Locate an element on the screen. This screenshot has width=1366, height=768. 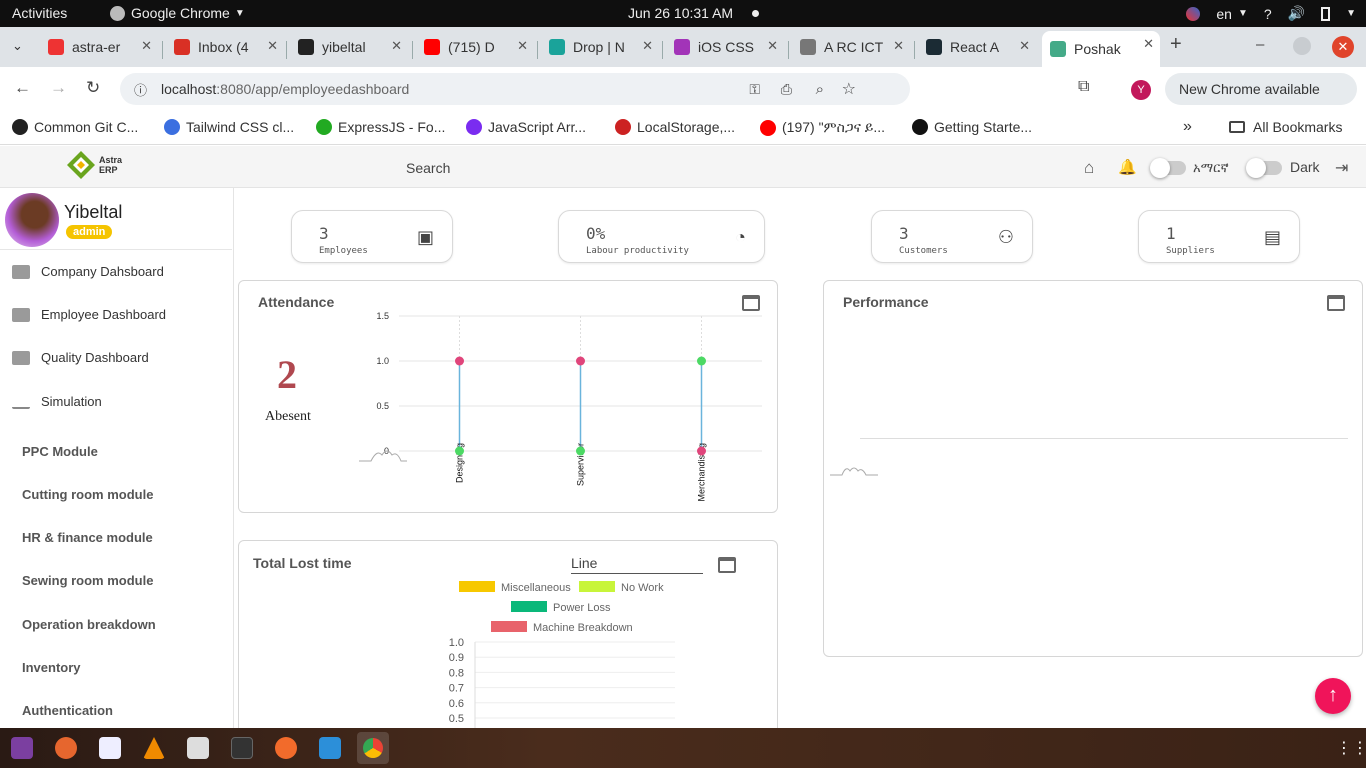
logout-icon: ⇥ is located at coordinates (1341, 168).